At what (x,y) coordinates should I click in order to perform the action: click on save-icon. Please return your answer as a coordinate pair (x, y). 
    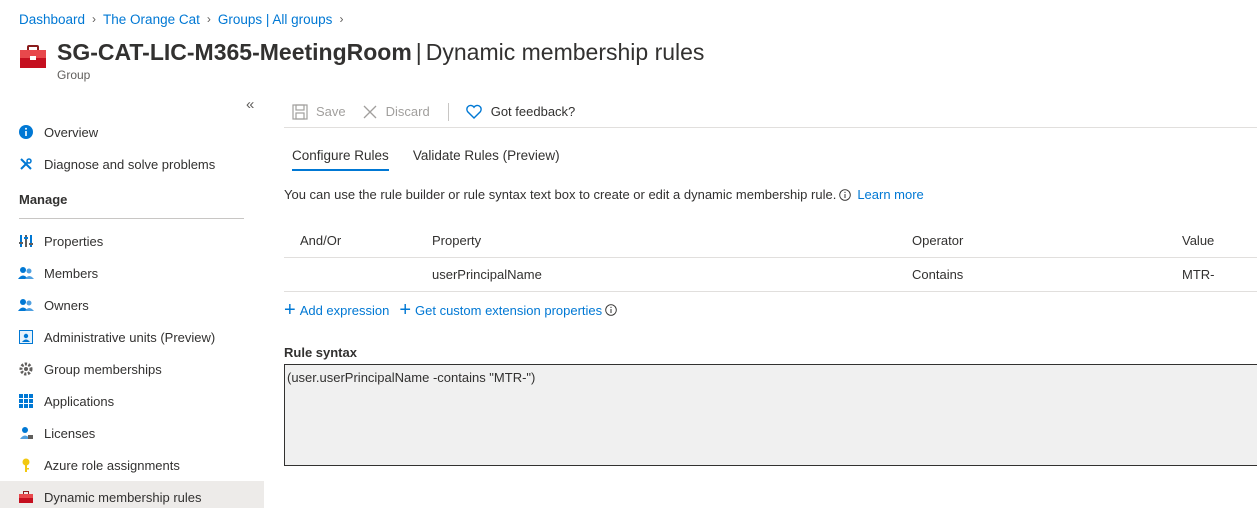
    Looking at the image, I should click on (300, 111).